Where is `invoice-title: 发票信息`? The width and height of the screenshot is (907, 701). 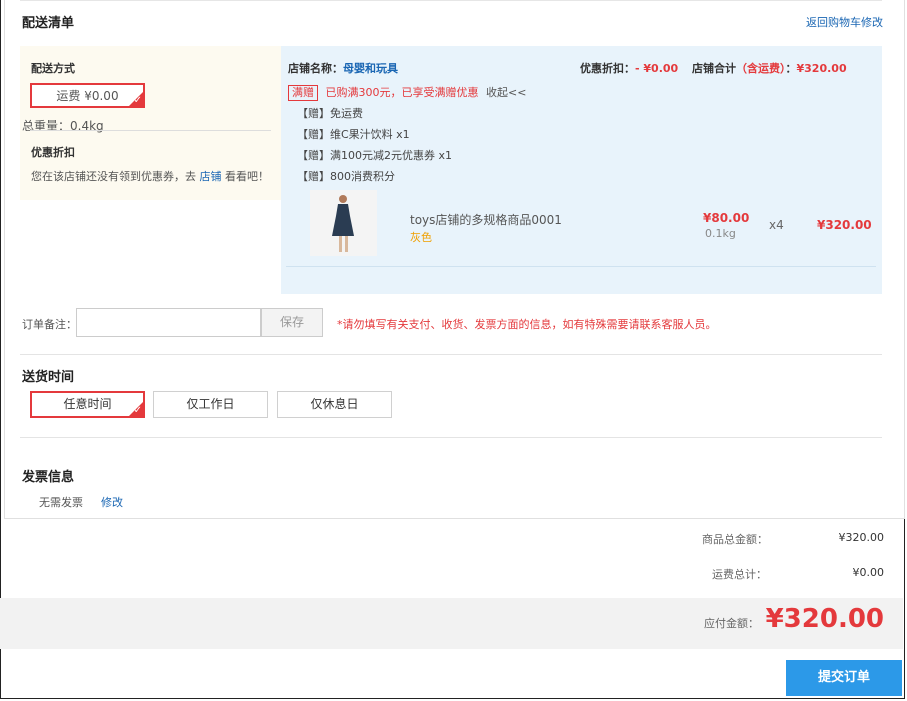 invoice-title: 发票信息 is located at coordinates (48, 477).